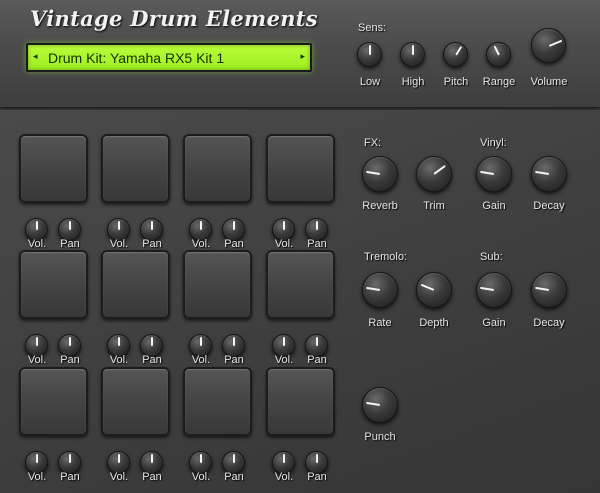 Image resolution: width=600 pixels, height=493 pixels. Describe the element at coordinates (549, 290) in the screenshot. I see `sub-decay-knob` at that location.